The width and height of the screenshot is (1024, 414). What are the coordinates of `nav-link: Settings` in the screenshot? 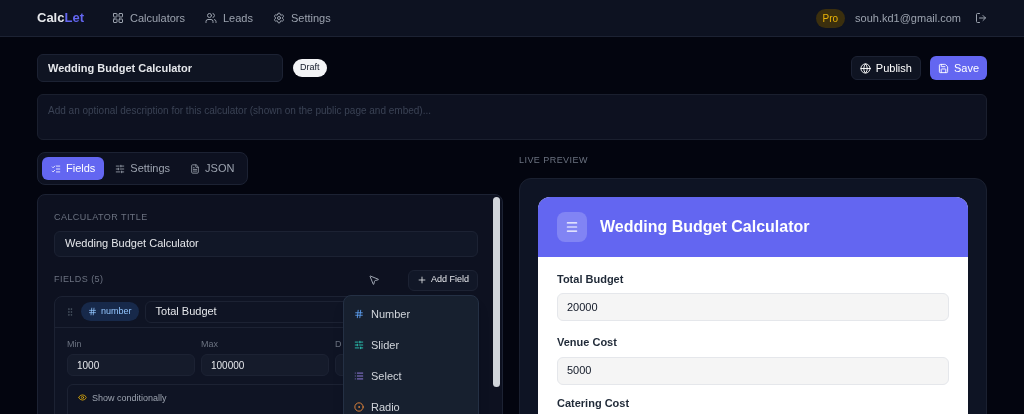 It's located at (302, 18).